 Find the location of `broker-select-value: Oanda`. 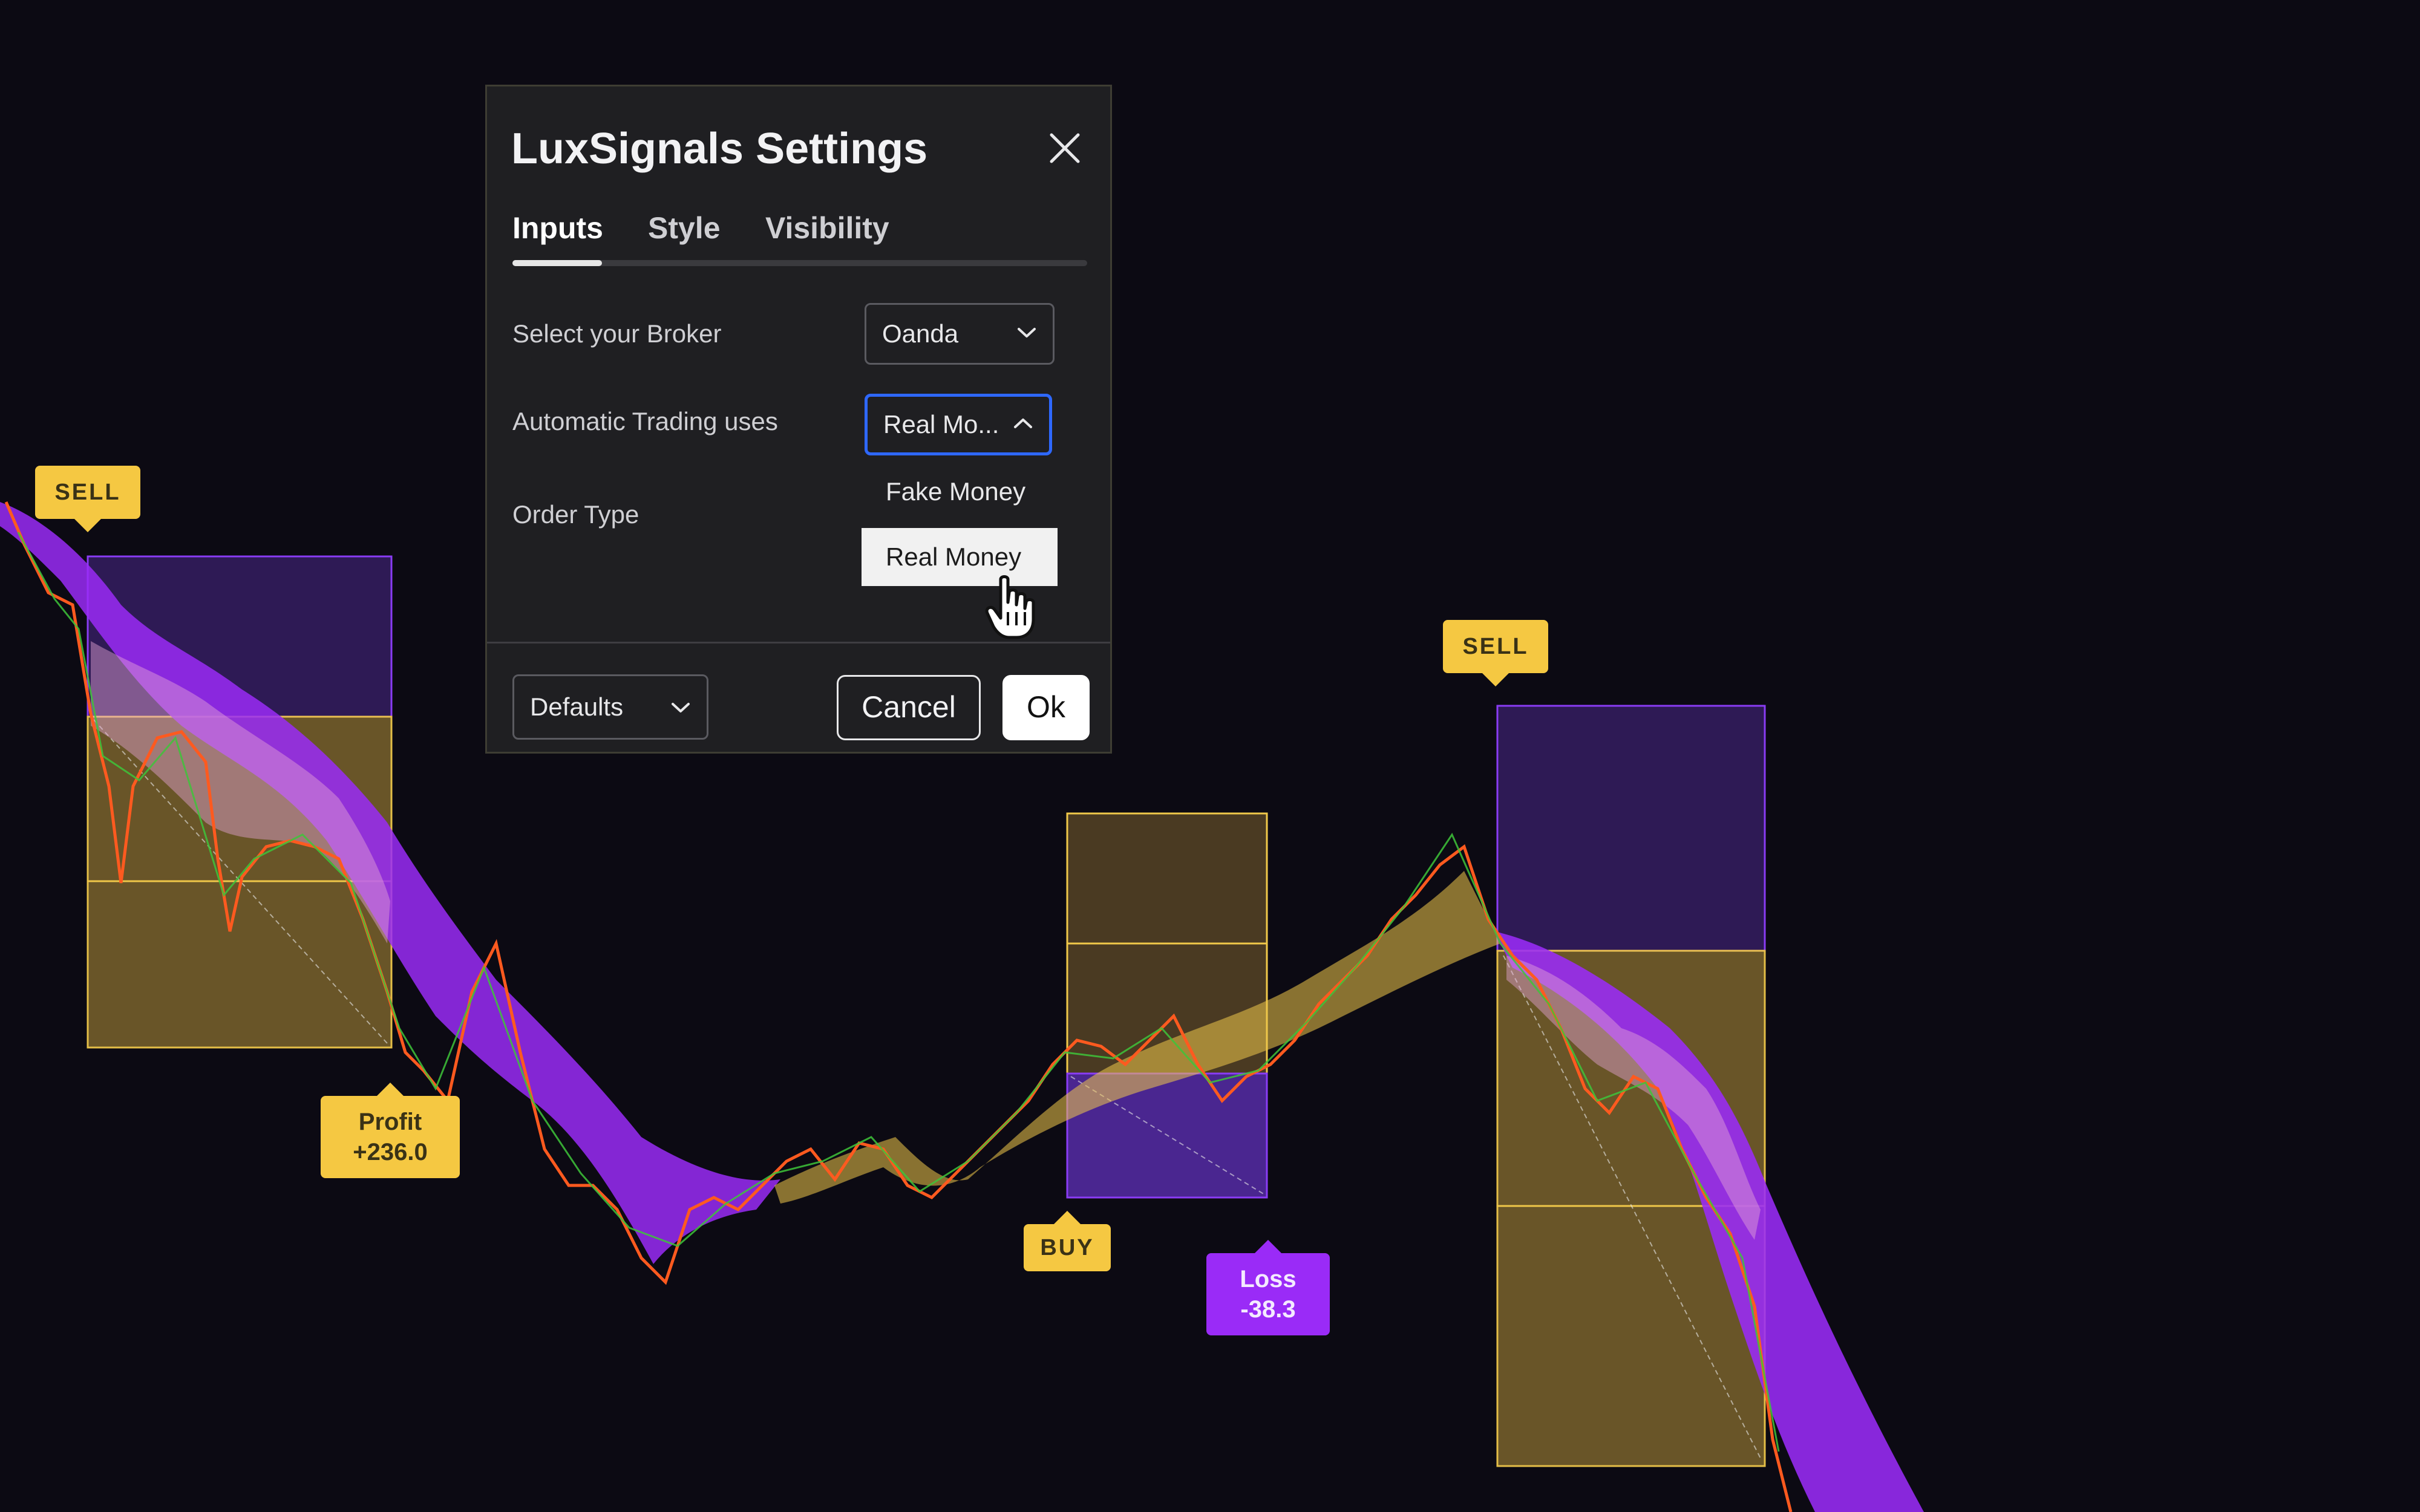

broker-select-value: Oanda is located at coordinates (920, 333).